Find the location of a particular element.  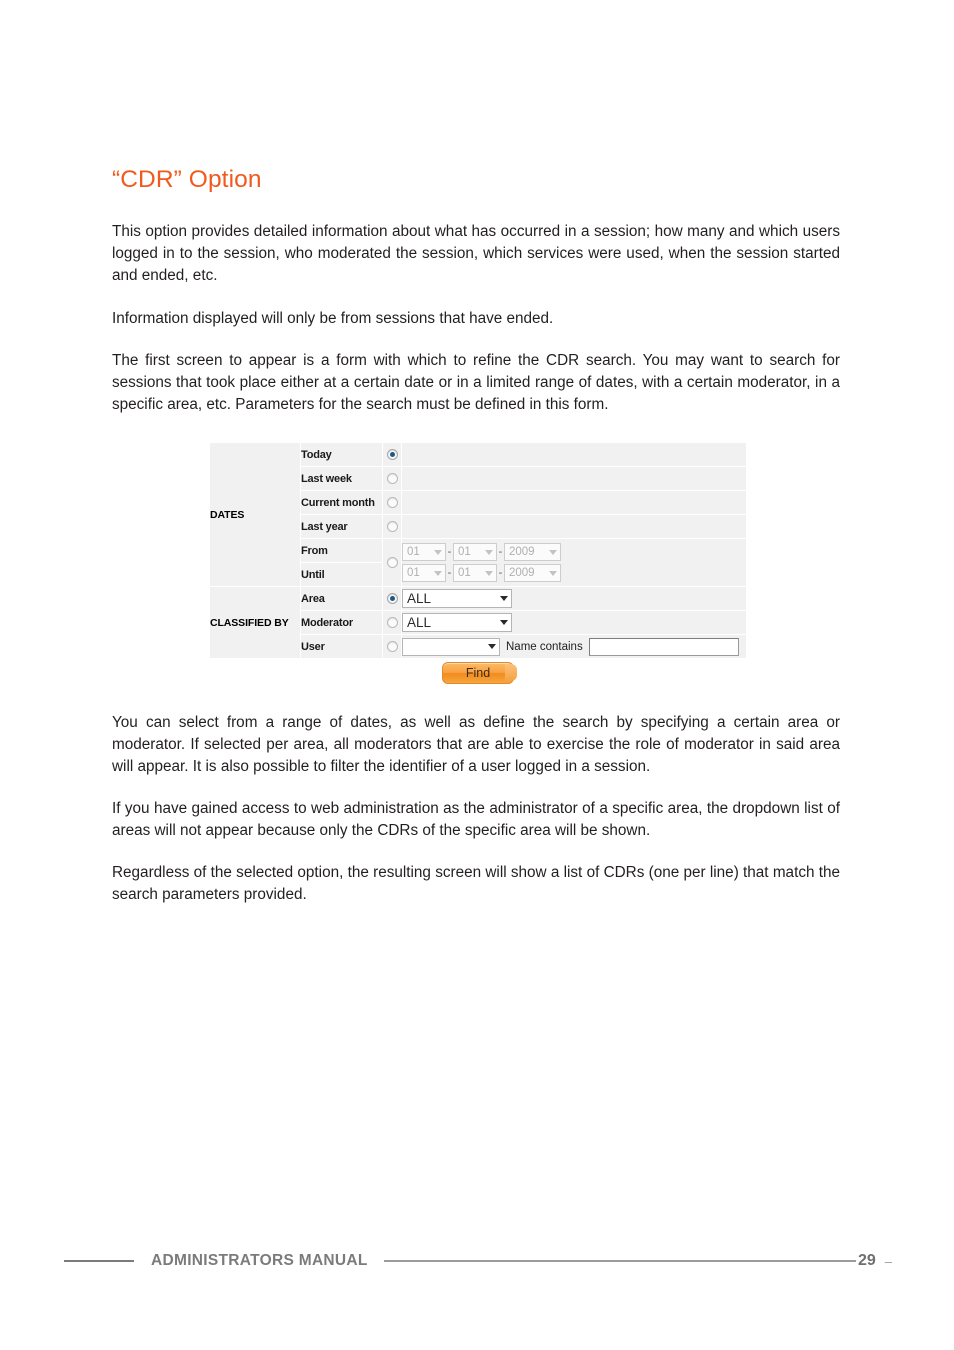

page-footer: ADMINISTRATORS MANUAL 29 – is located at coordinates (478, 1261).